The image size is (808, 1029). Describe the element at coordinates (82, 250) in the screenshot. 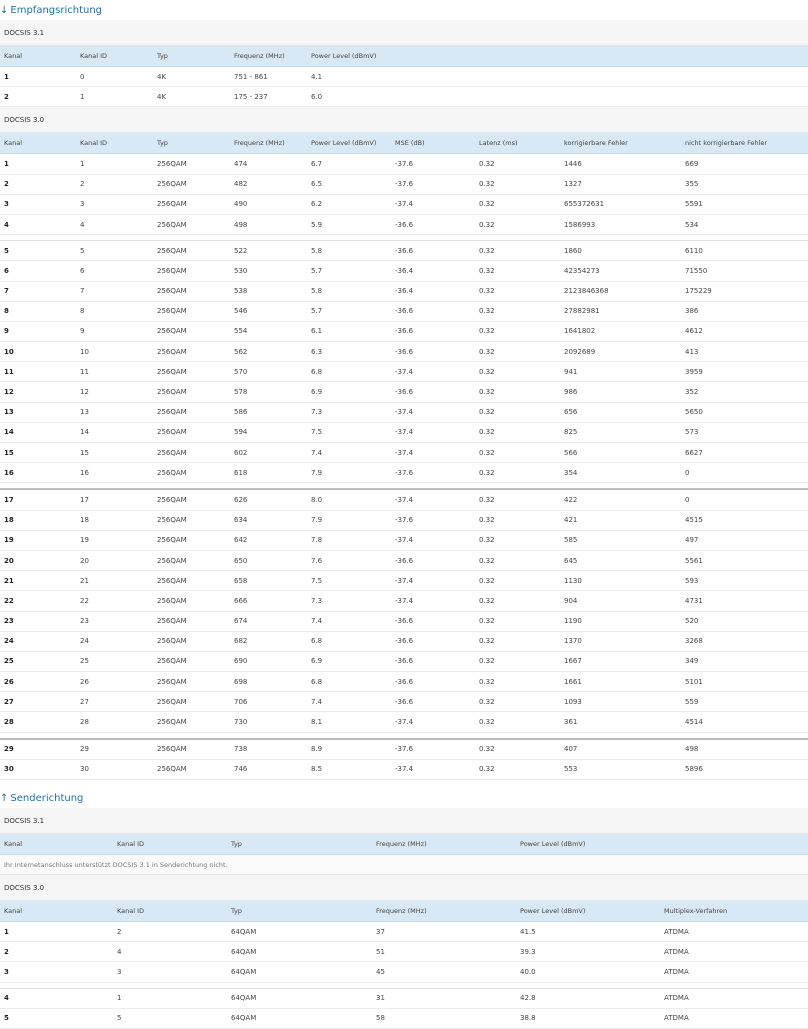

I see `table-cell: 5` at that location.